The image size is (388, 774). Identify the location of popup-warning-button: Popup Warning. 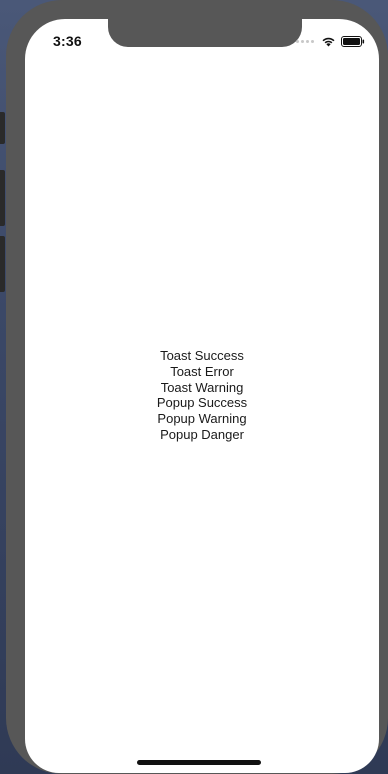
(202, 419).